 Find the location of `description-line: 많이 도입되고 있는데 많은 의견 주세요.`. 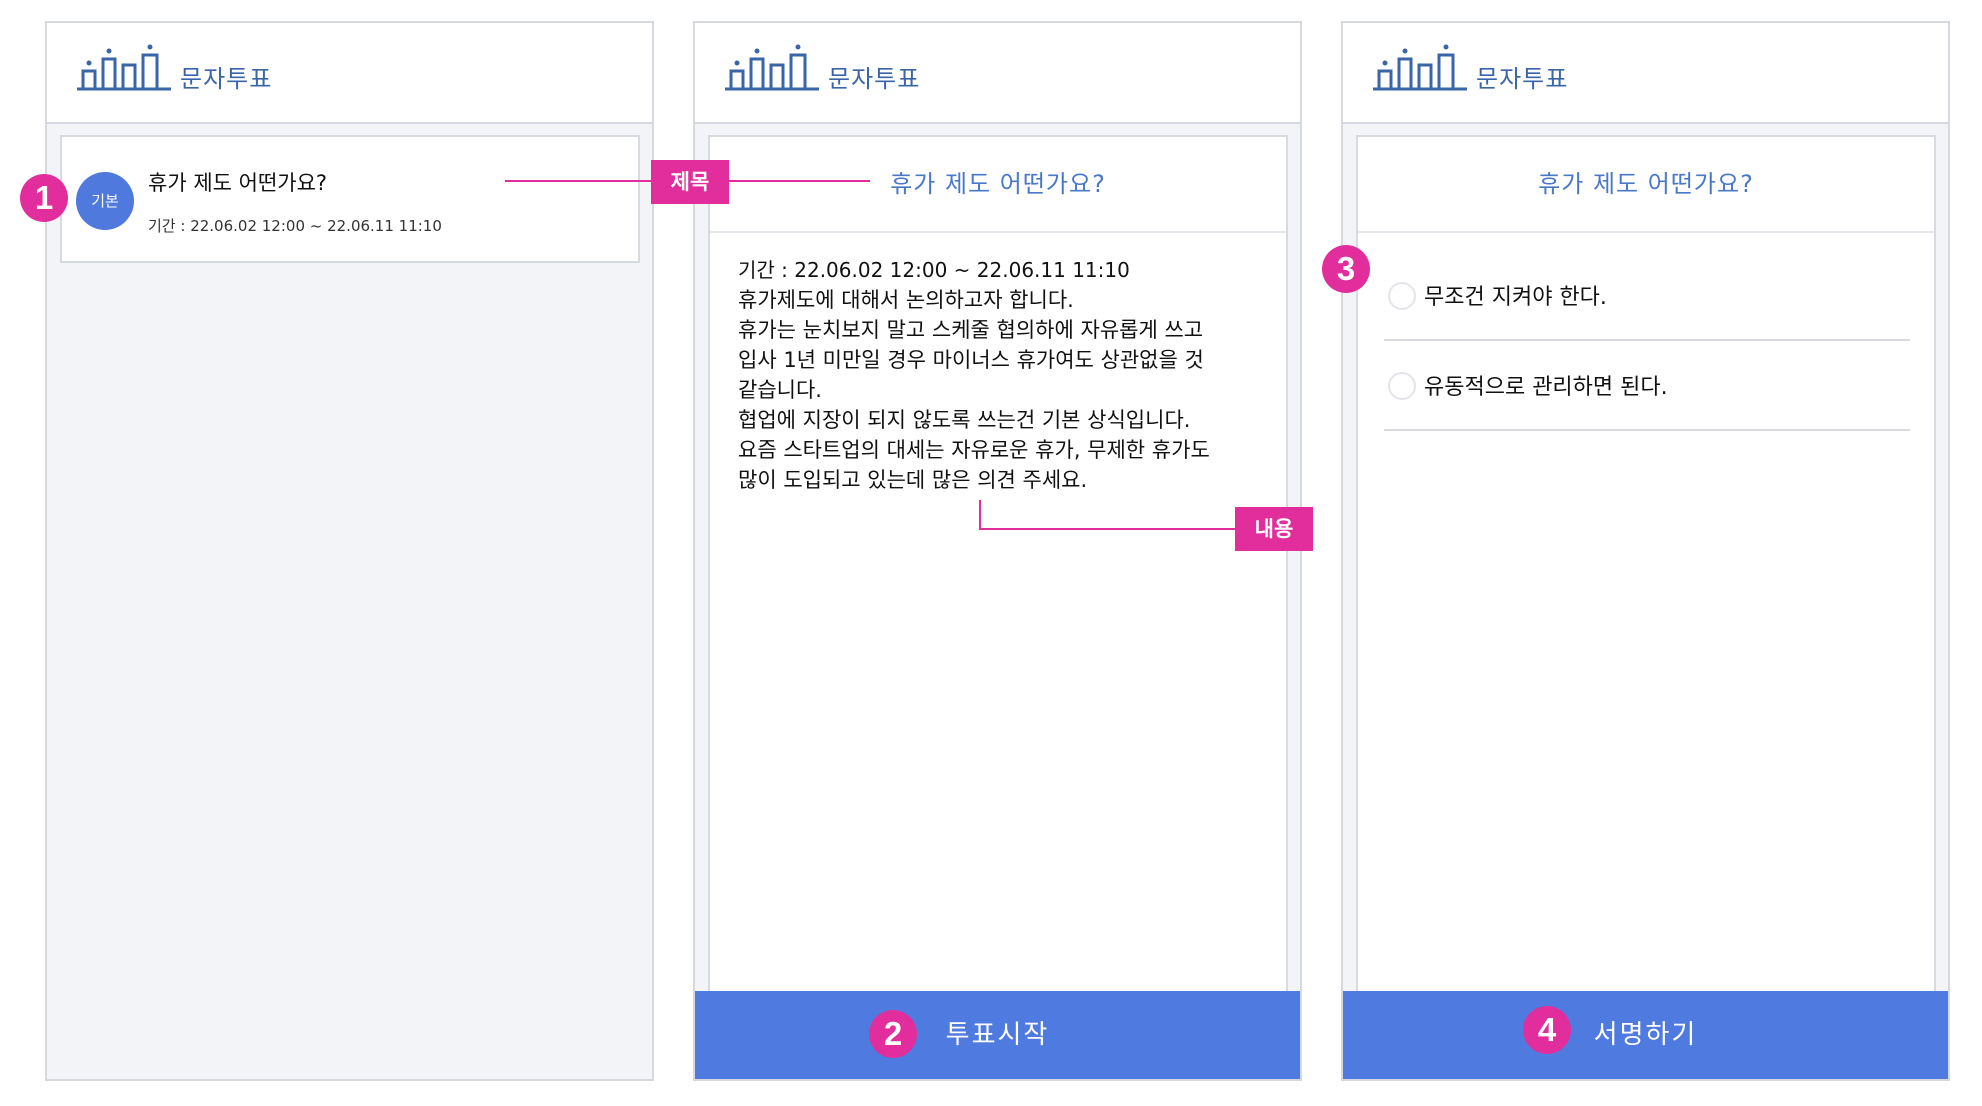

description-line: 많이 도입되고 있는데 많은 의견 주세요. is located at coordinates (913, 480).